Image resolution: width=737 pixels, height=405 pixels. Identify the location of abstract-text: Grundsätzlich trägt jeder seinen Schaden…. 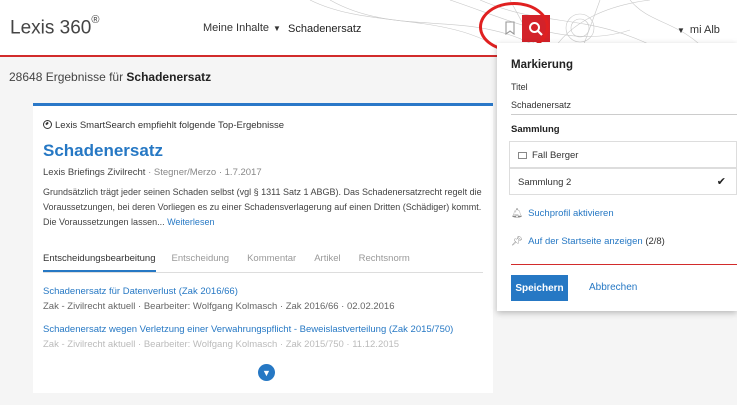
(262, 207).